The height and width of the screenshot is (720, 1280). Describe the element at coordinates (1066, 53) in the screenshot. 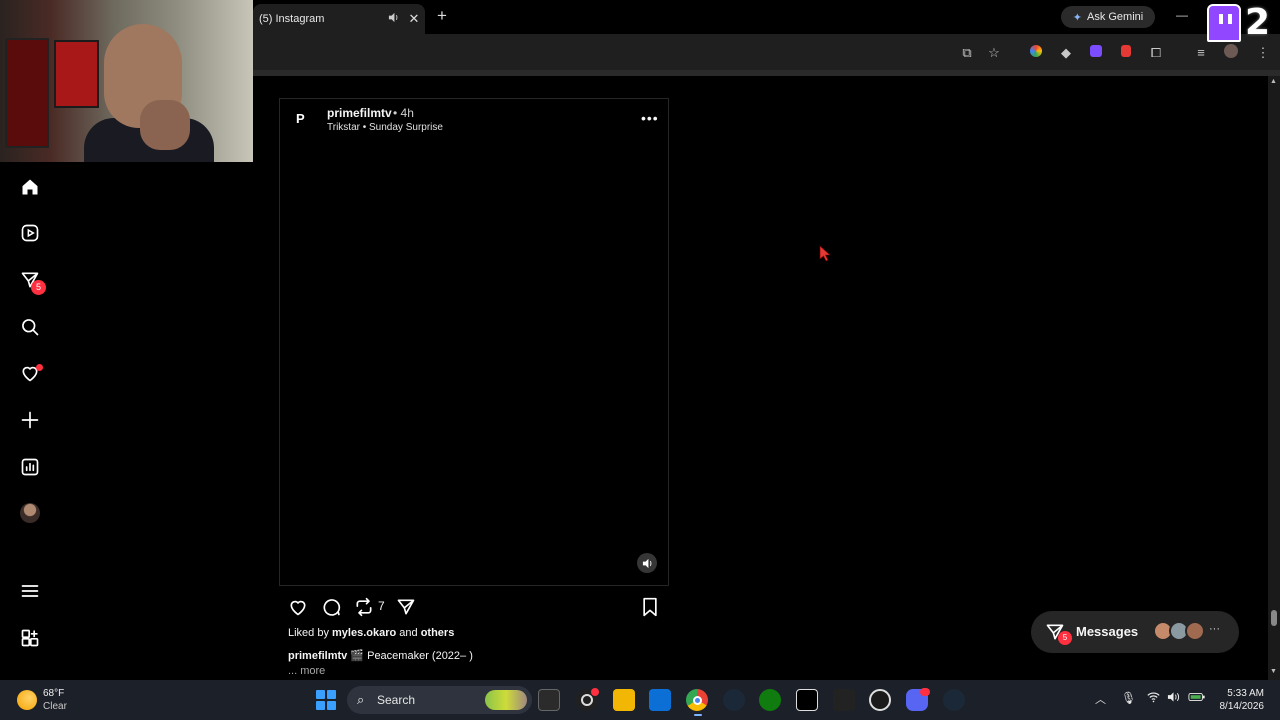

I see `extension-diamond-icon: ◆` at that location.